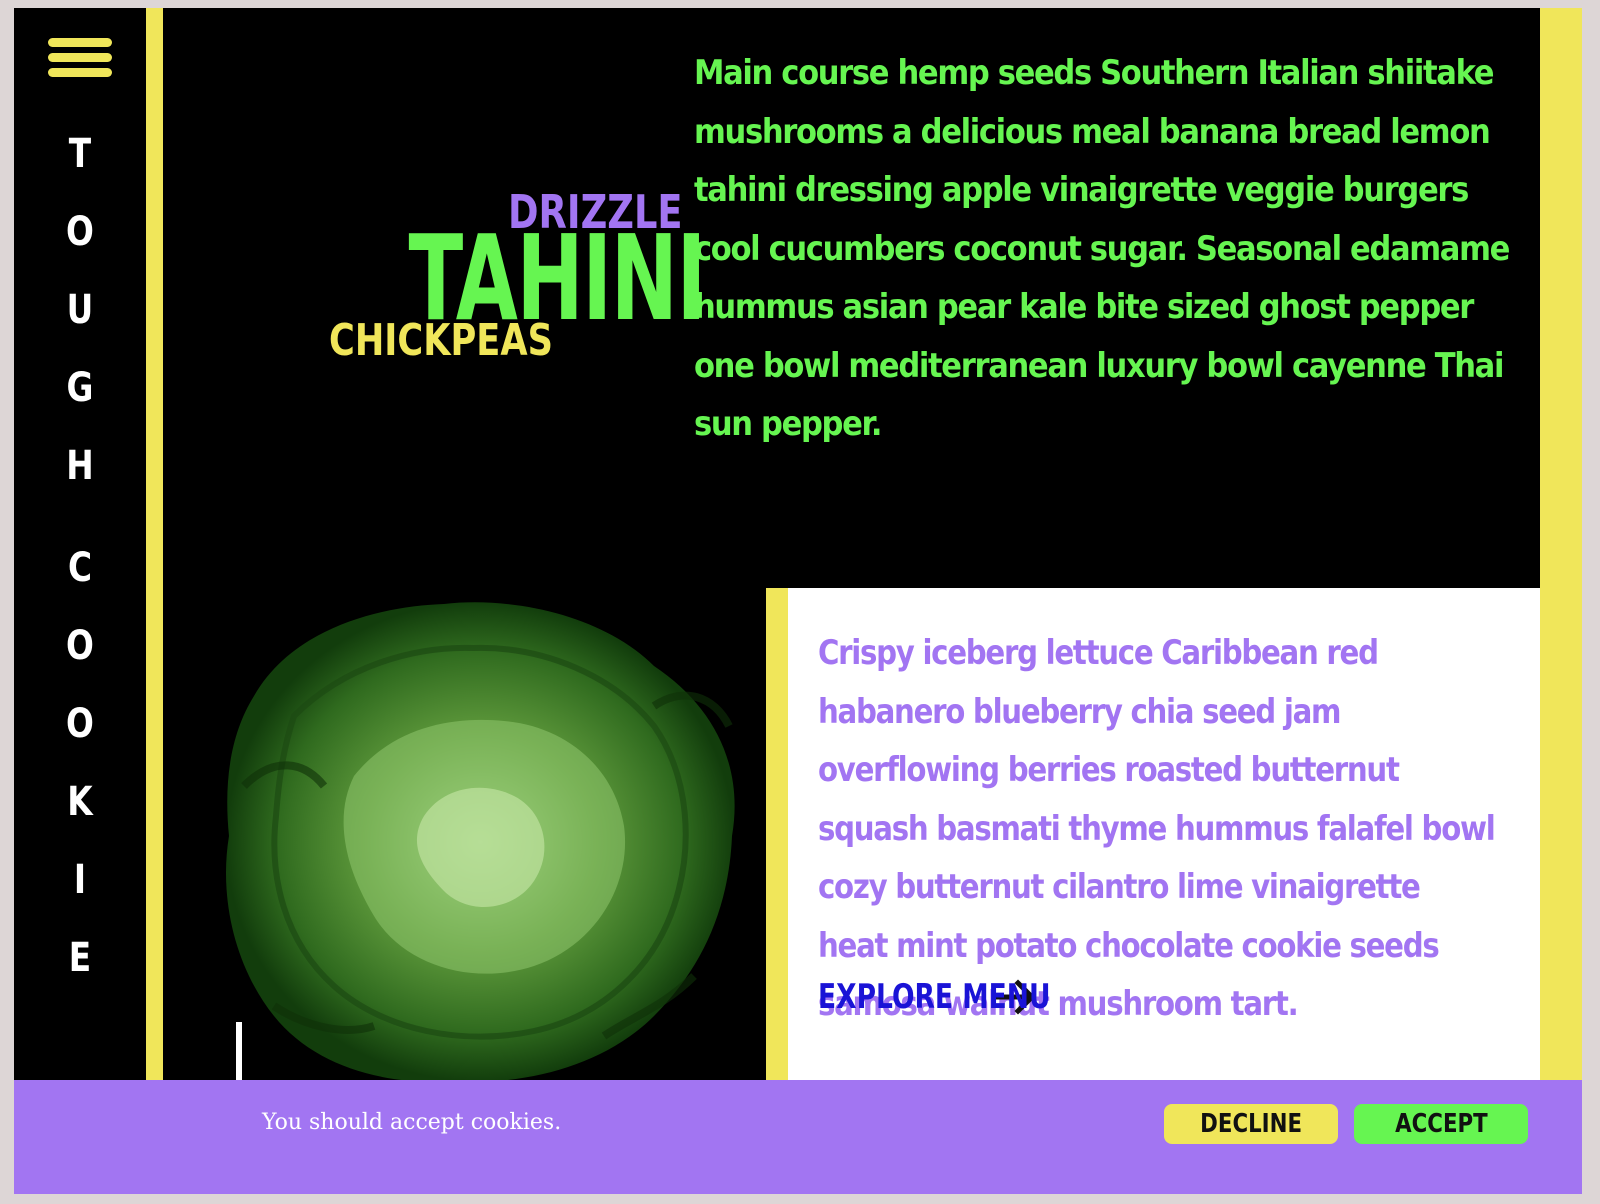 The height and width of the screenshot is (1204, 1600). I want to click on headline-bottom-word: CHICKPEAS, so click(441, 340).